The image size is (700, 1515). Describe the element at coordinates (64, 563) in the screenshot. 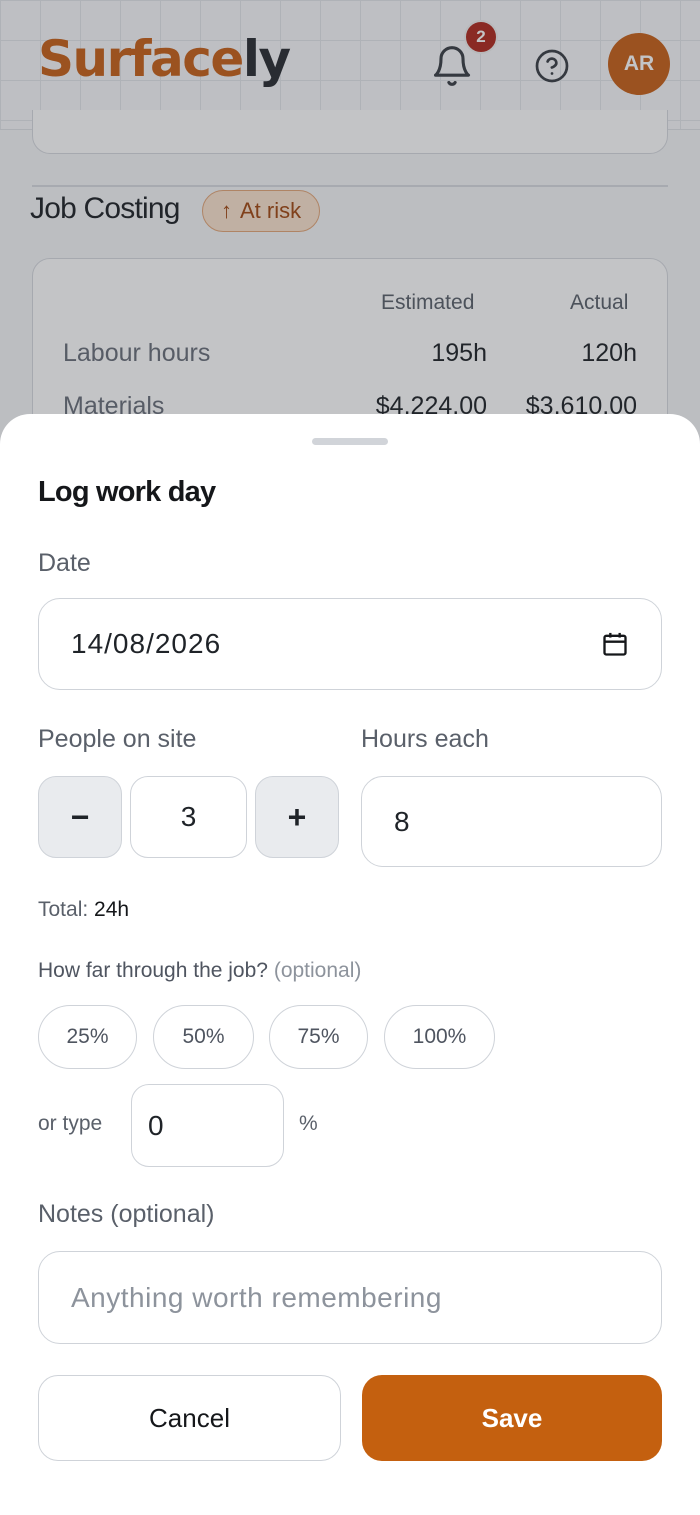

I see `date-label: Date` at that location.